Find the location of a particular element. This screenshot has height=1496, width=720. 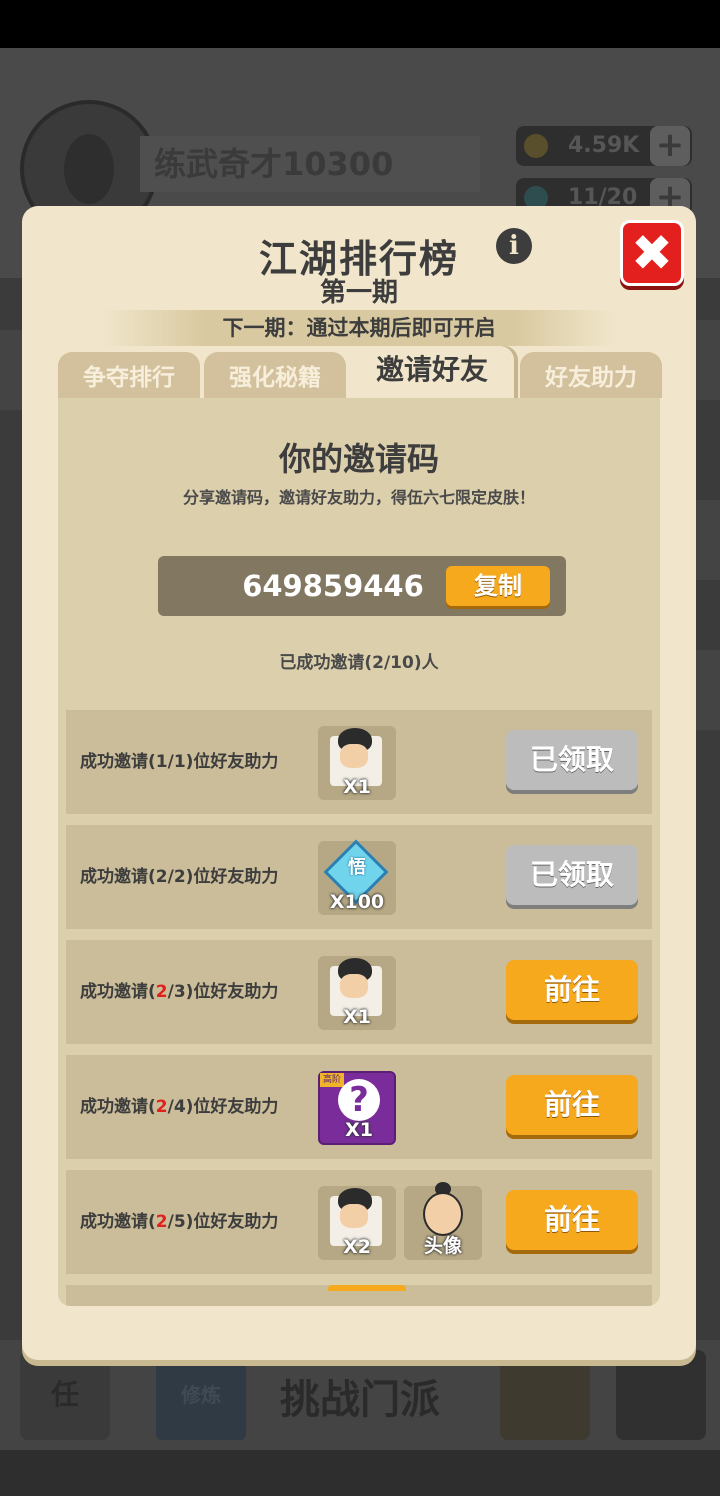

nav-task-icon: 任 is located at coordinates (65, 1395).